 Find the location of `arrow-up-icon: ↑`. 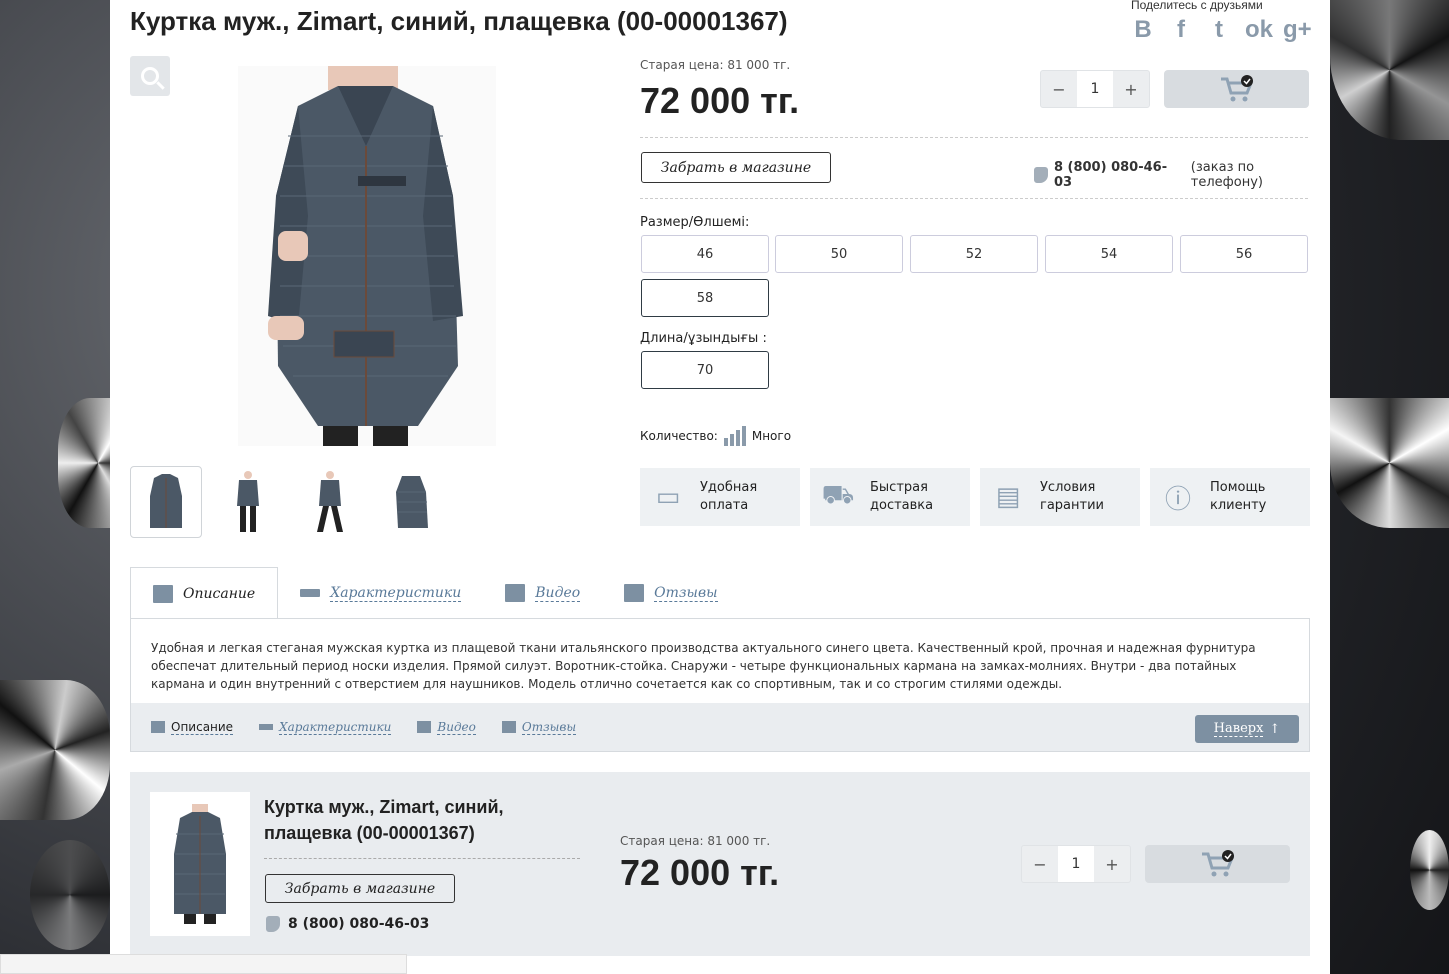

arrow-up-icon: ↑ is located at coordinates (1275, 729).